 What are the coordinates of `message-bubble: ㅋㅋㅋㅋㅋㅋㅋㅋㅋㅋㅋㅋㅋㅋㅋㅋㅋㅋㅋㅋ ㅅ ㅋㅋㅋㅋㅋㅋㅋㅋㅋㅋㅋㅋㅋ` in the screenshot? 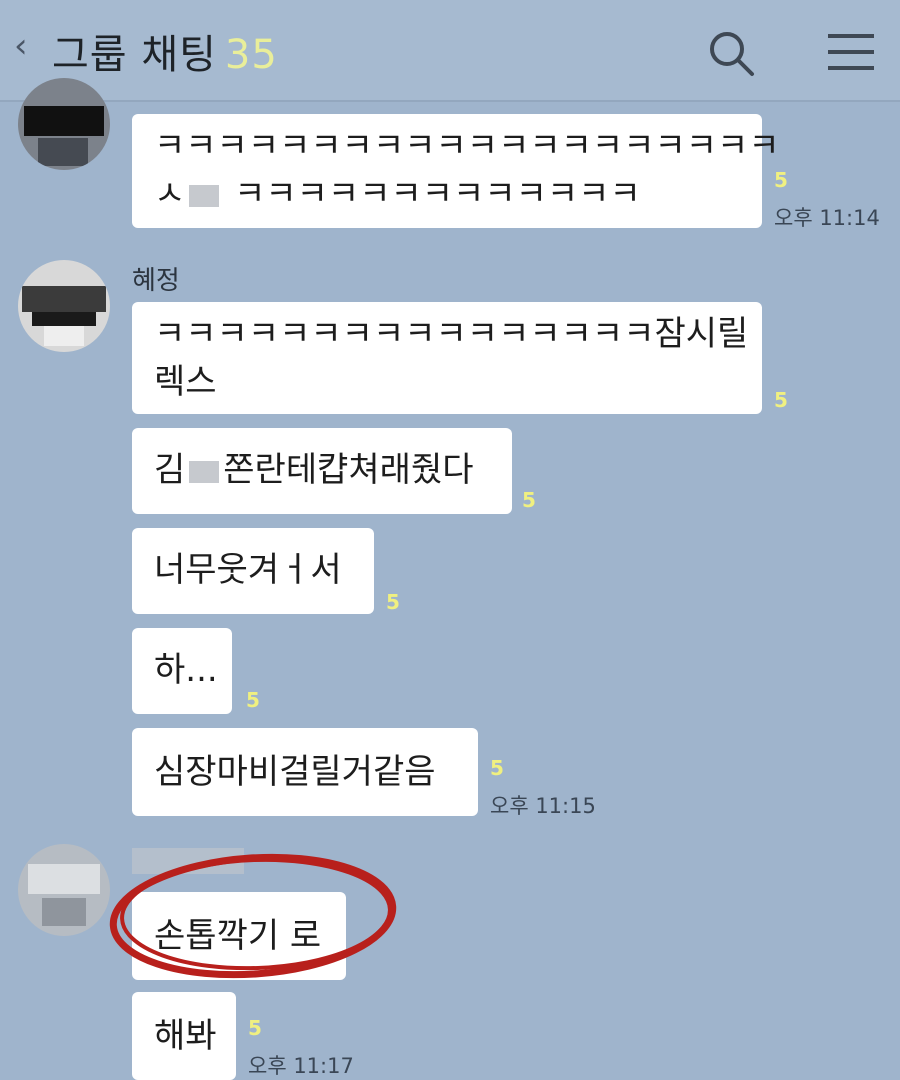 It's located at (456, 171).